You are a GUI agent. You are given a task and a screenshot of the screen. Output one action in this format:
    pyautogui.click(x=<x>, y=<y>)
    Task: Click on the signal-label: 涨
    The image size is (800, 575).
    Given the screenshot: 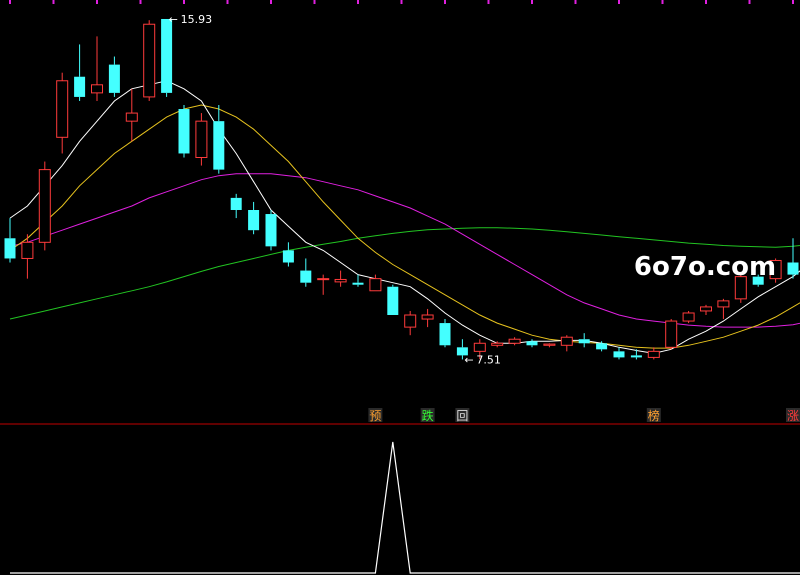 What is the action you would take?
    pyautogui.click(x=793, y=415)
    